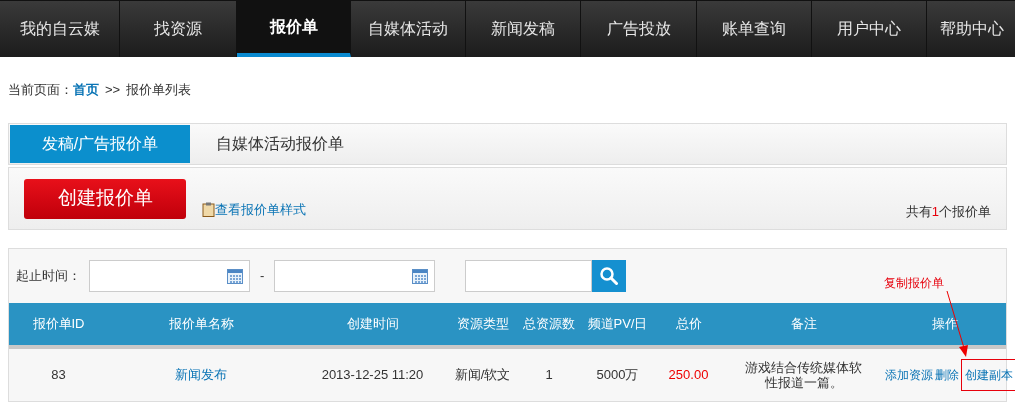 The width and height of the screenshot is (1015, 411). What do you see at coordinates (58, 375) in the screenshot?
I see `table-cell-text: 83` at bounding box center [58, 375].